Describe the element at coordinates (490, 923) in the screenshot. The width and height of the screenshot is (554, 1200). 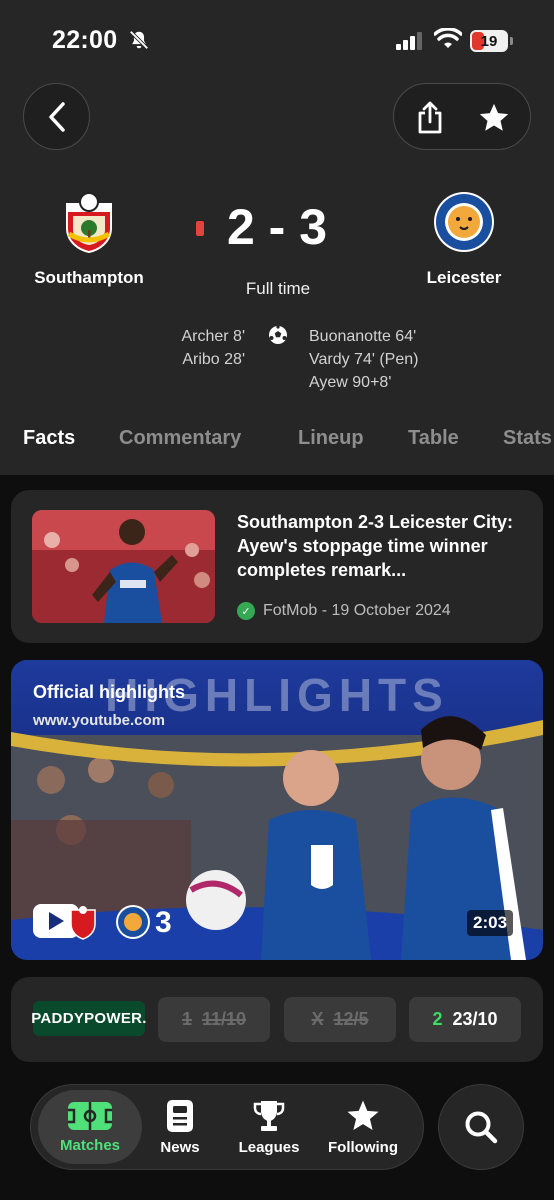
I see `video-duration: 2:03` at that location.